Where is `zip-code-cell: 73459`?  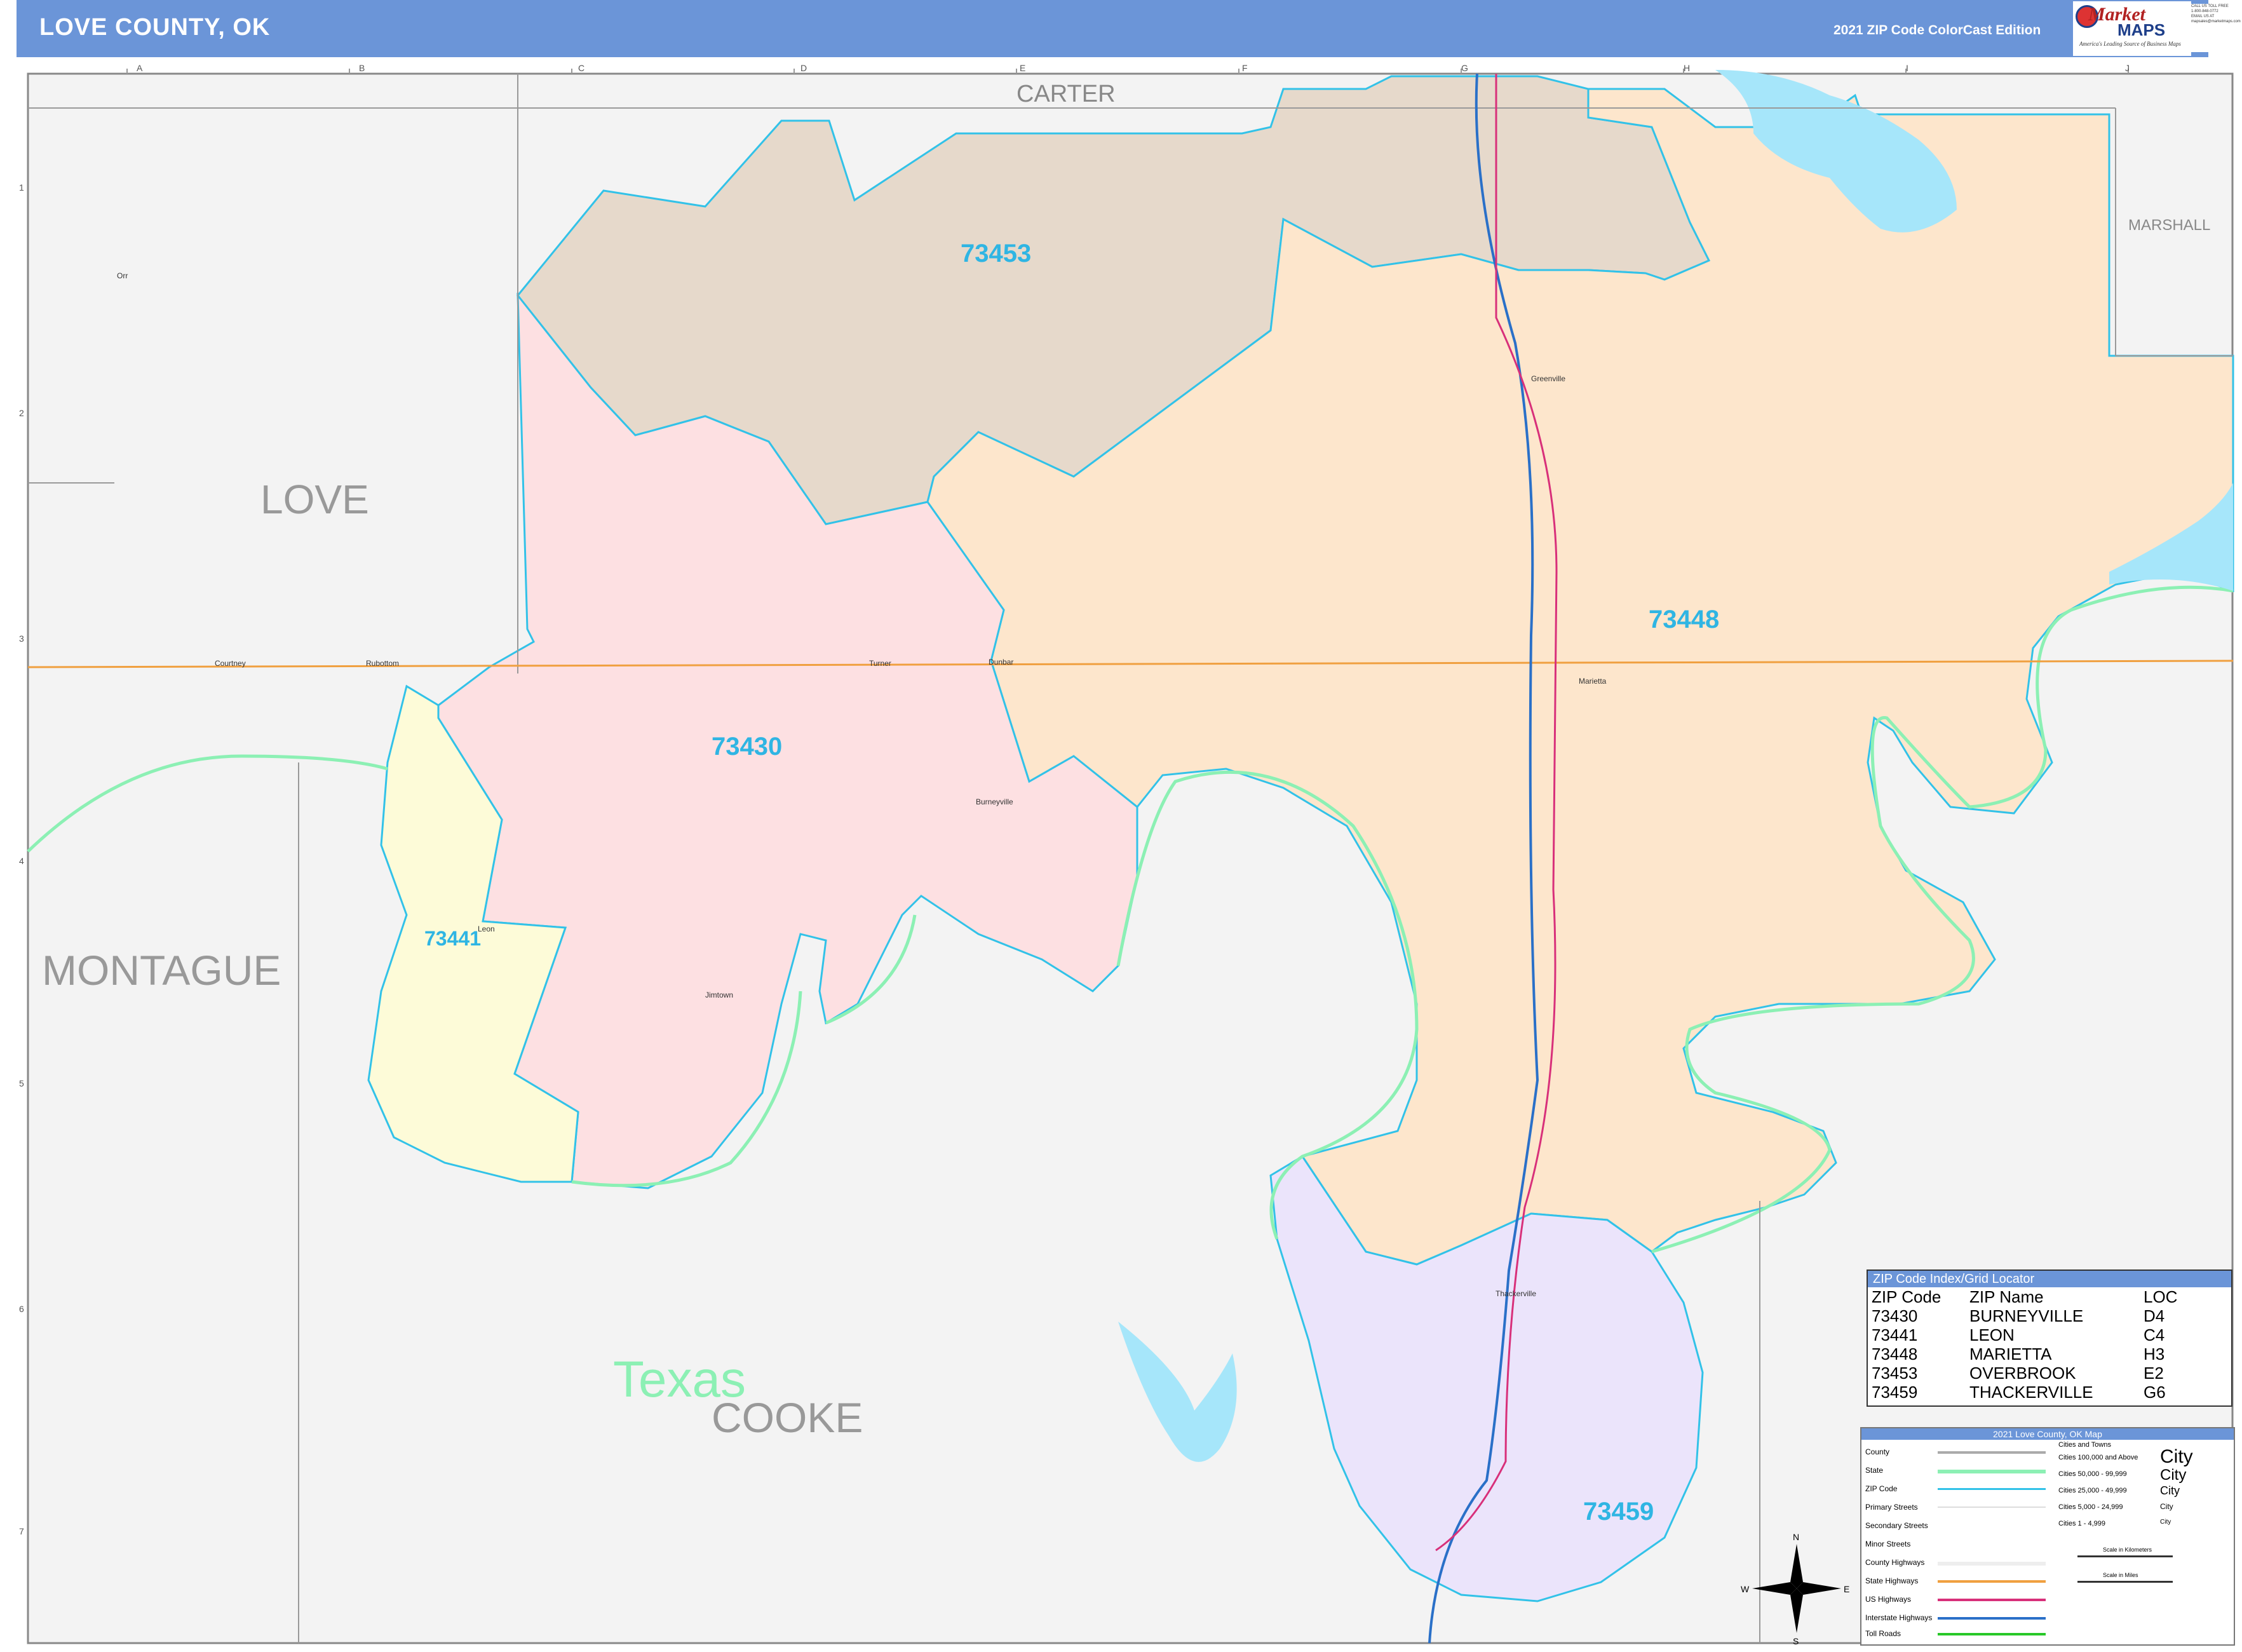
zip-code-cell: 73459 is located at coordinates (1895, 1392).